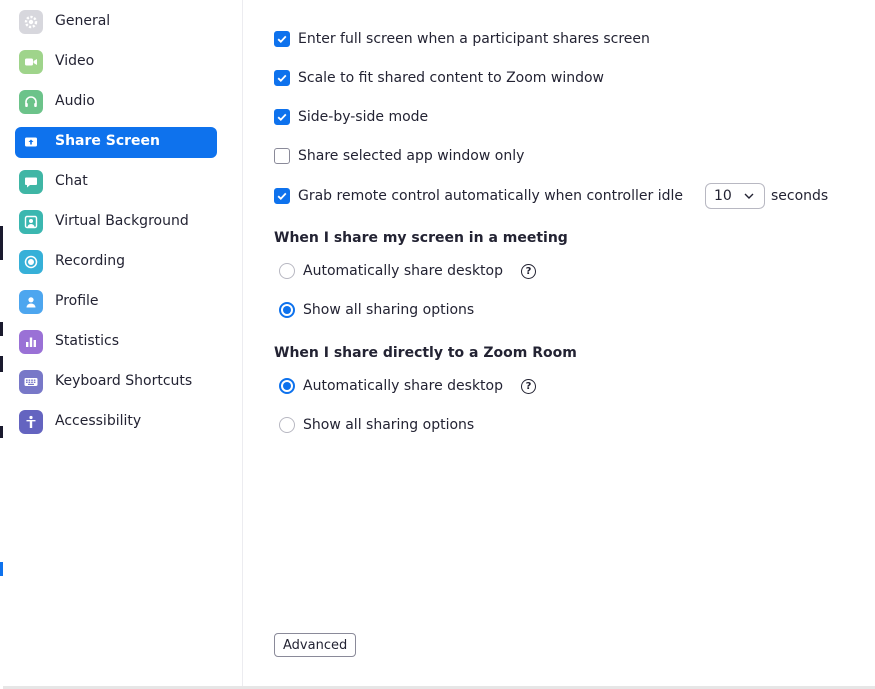 The width and height of the screenshot is (875, 689). What do you see at coordinates (31, 422) in the screenshot?
I see `accessibility-icon` at bounding box center [31, 422].